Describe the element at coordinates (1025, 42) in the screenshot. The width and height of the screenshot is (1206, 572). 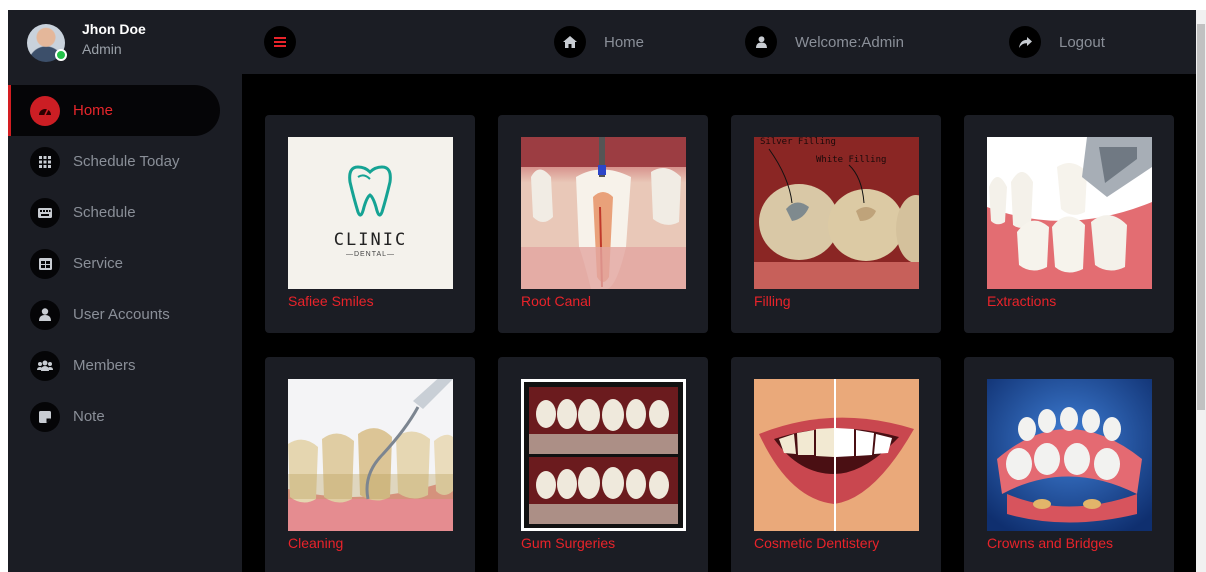
I see `share-forward-icon` at that location.